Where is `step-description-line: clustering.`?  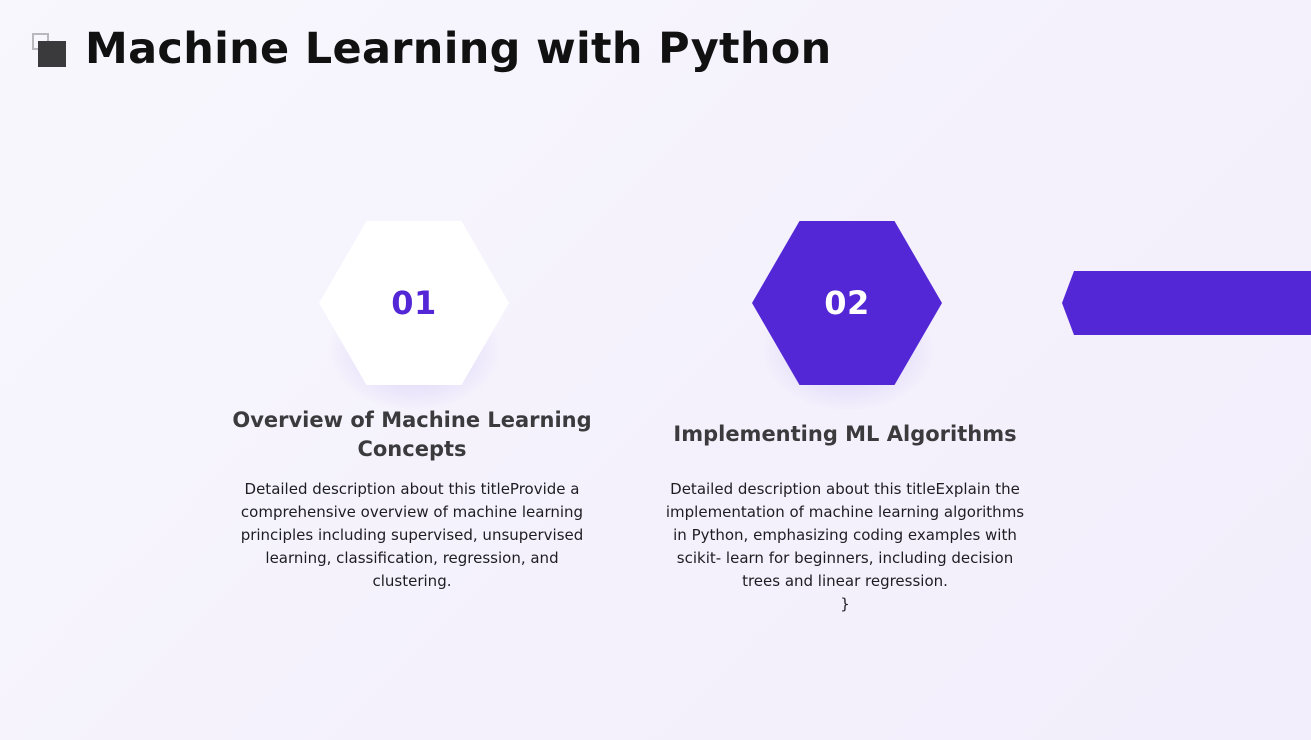 step-description-line: clustering. is located at coordinates (412, 581).